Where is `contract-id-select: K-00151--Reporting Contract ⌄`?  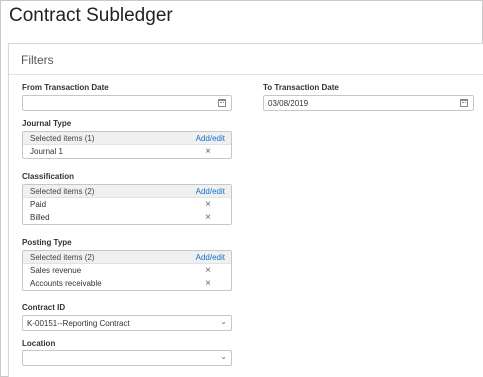
contract-id-select: K-00151--Reporting Contract ⌄ is located at coordinates (127, 323).